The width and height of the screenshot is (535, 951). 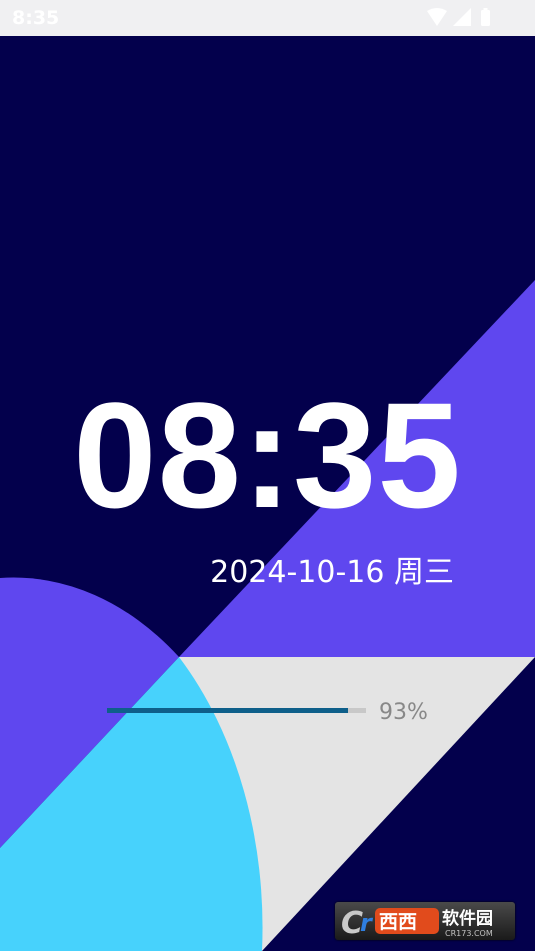 I want to click on wifi-icon, so click(x=437, y=17).